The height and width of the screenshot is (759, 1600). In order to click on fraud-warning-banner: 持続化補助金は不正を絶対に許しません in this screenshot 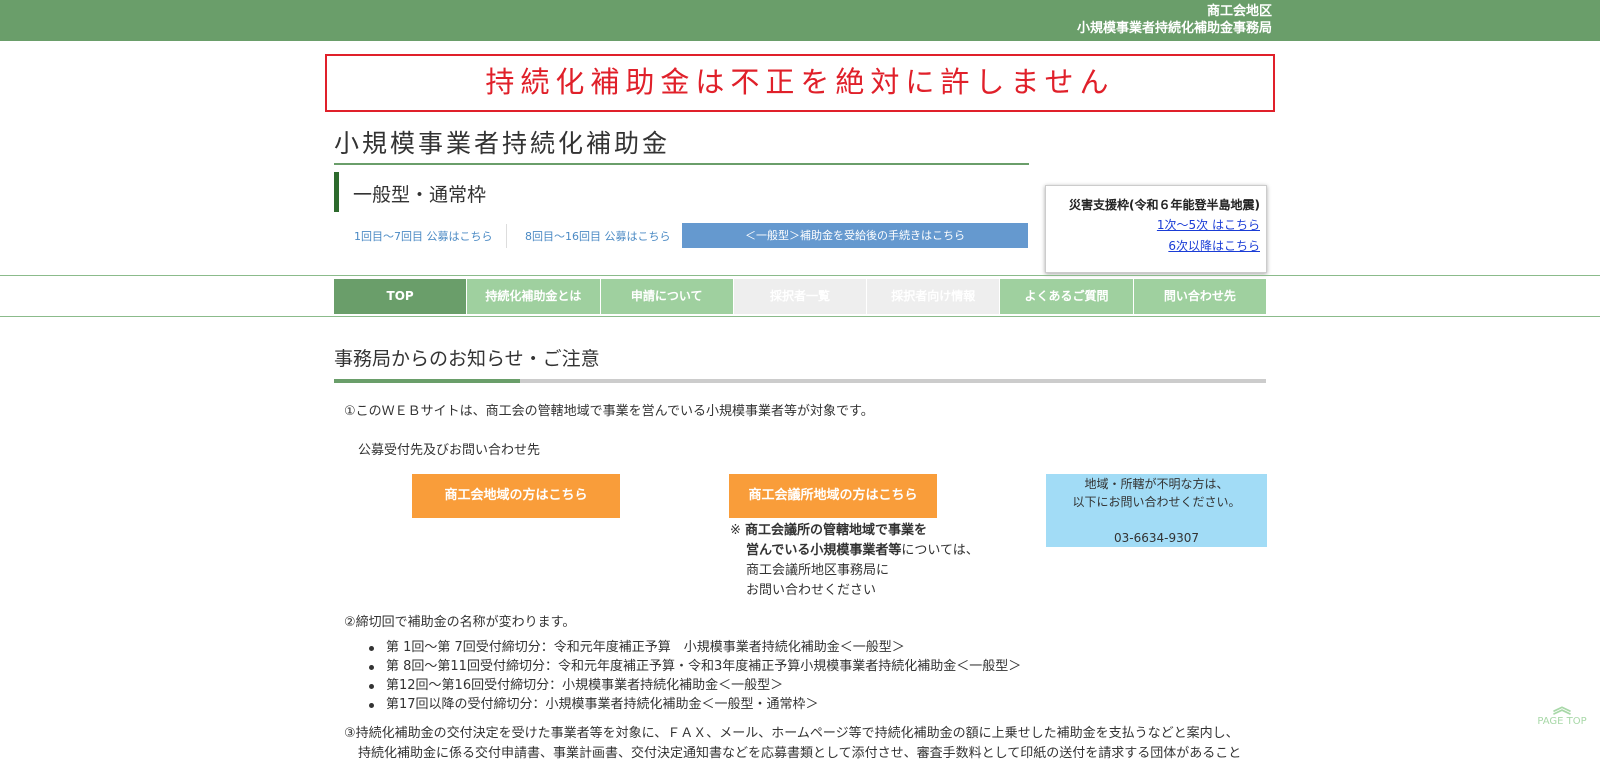, I will do `click(800, 83)`.